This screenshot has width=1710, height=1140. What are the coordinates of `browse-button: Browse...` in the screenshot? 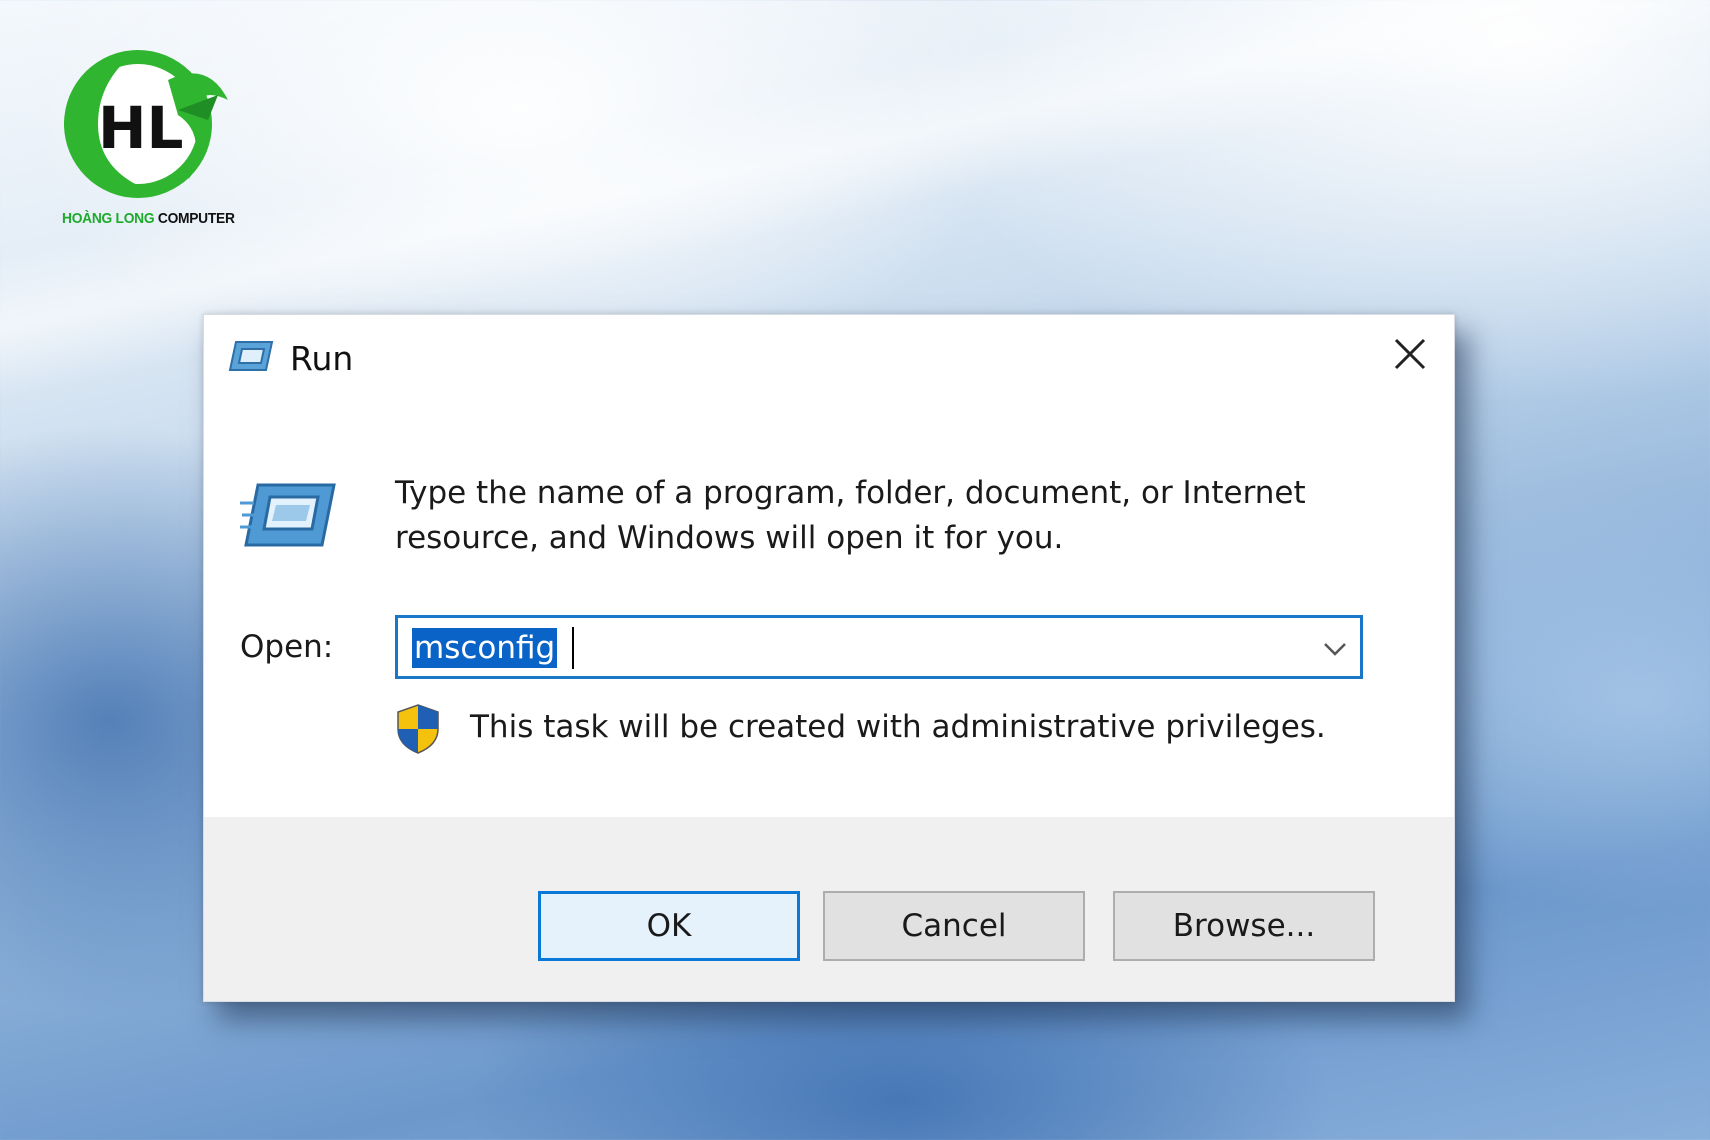 It's located at (1244, 926).